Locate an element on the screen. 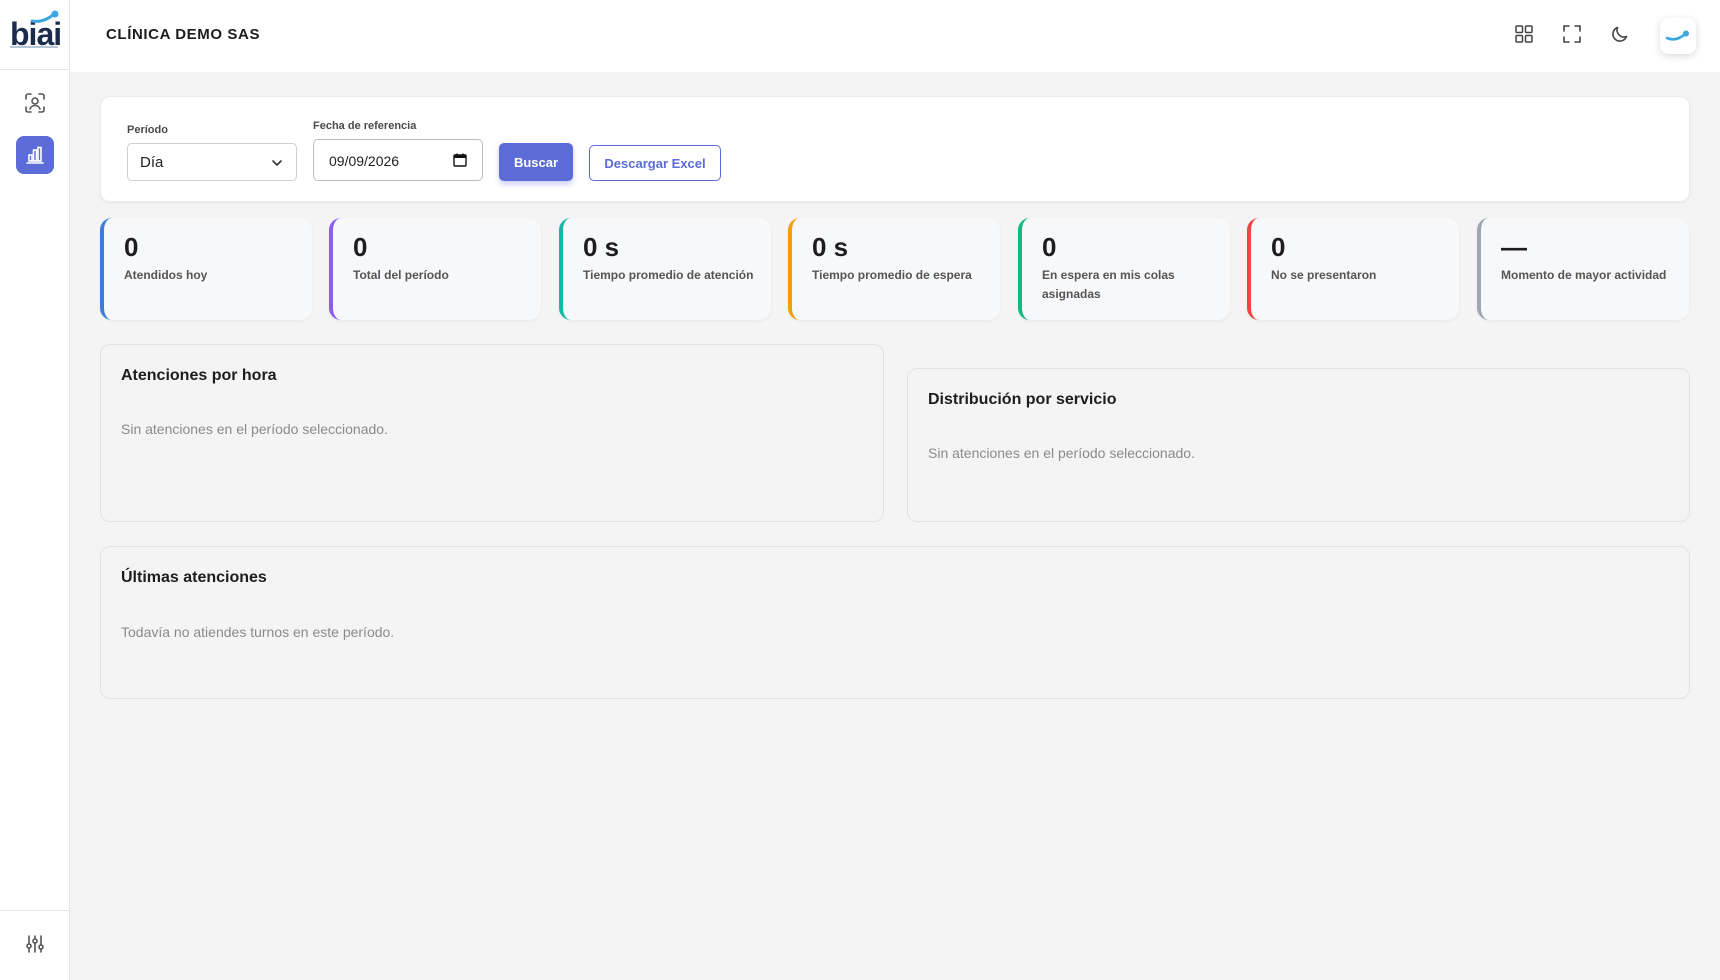 The height and width of the screenshot is (980, 1720). period-label: Período is located at coordinates (147, 130).